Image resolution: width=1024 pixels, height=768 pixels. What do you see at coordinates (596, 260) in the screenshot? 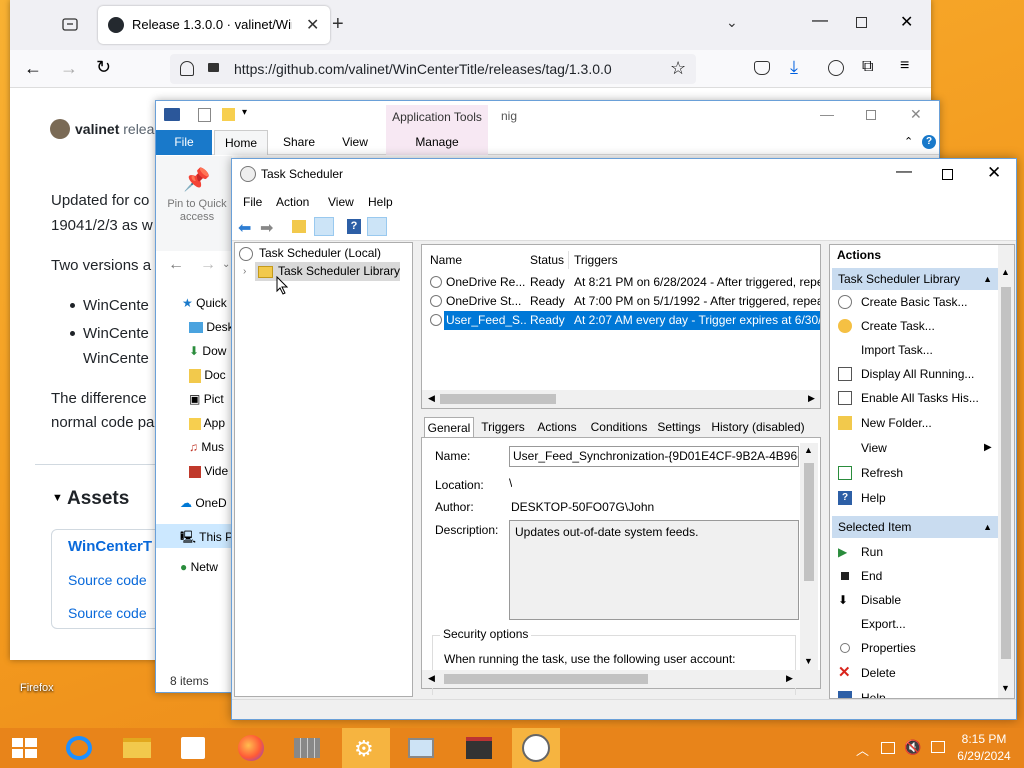
I see `column-triggers: Triggers` at bounding box center [596, 260].